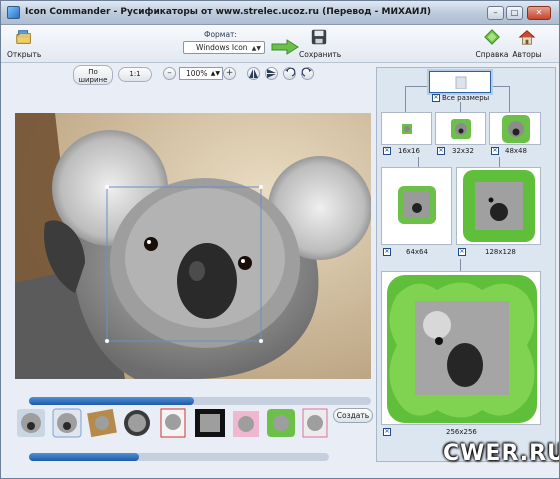 The width and height of the screenshot is (560, 479). I want to click on flip-horizontal-button, so click(253, 73).